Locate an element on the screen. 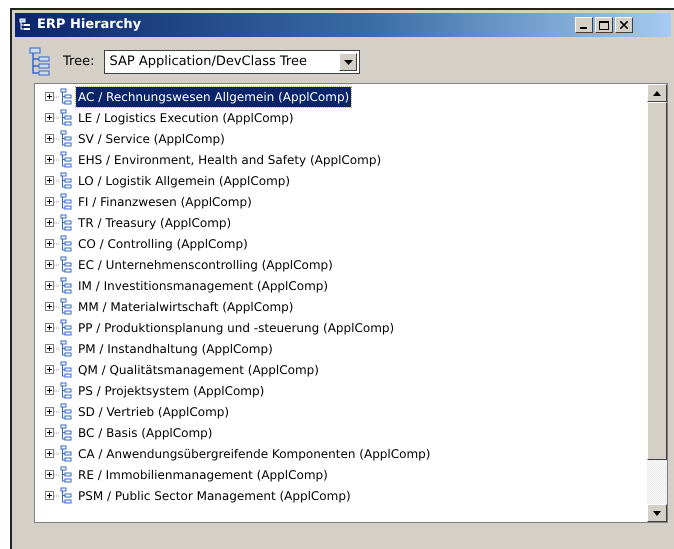 The image size is (674, 549). tree-item: AC / Rechnungswesen Allgemein (ApplComp) is located at coordinates (214, 96).